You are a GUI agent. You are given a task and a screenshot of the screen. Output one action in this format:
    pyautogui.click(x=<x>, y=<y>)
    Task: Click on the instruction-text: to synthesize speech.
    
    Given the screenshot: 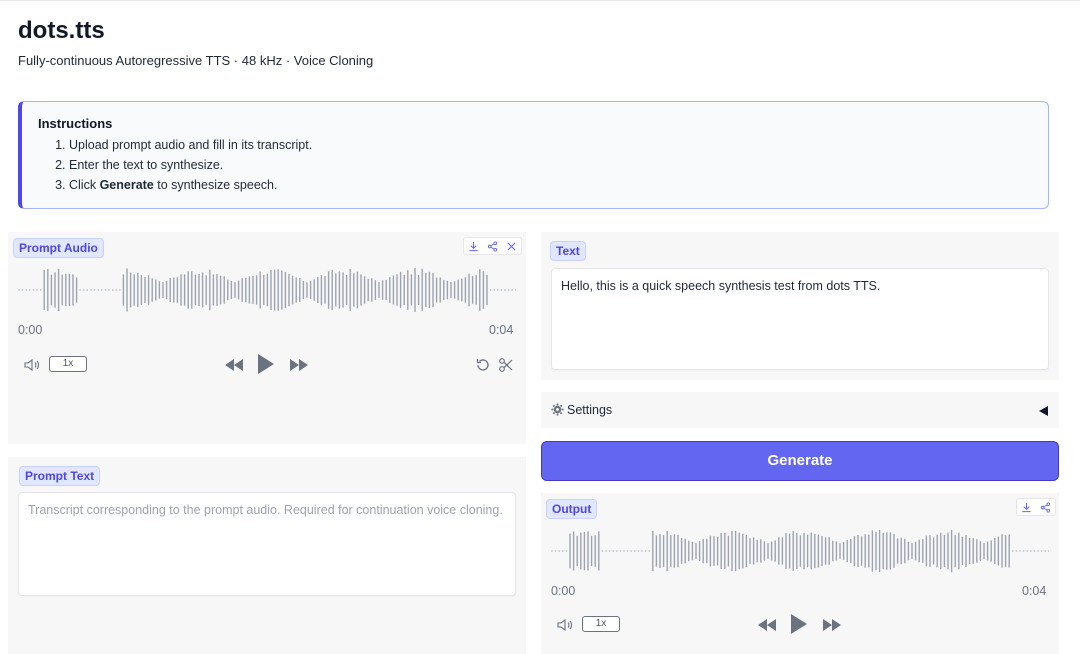 What is the action you would take?
    pyautogui.click(x=215, y=185)
    